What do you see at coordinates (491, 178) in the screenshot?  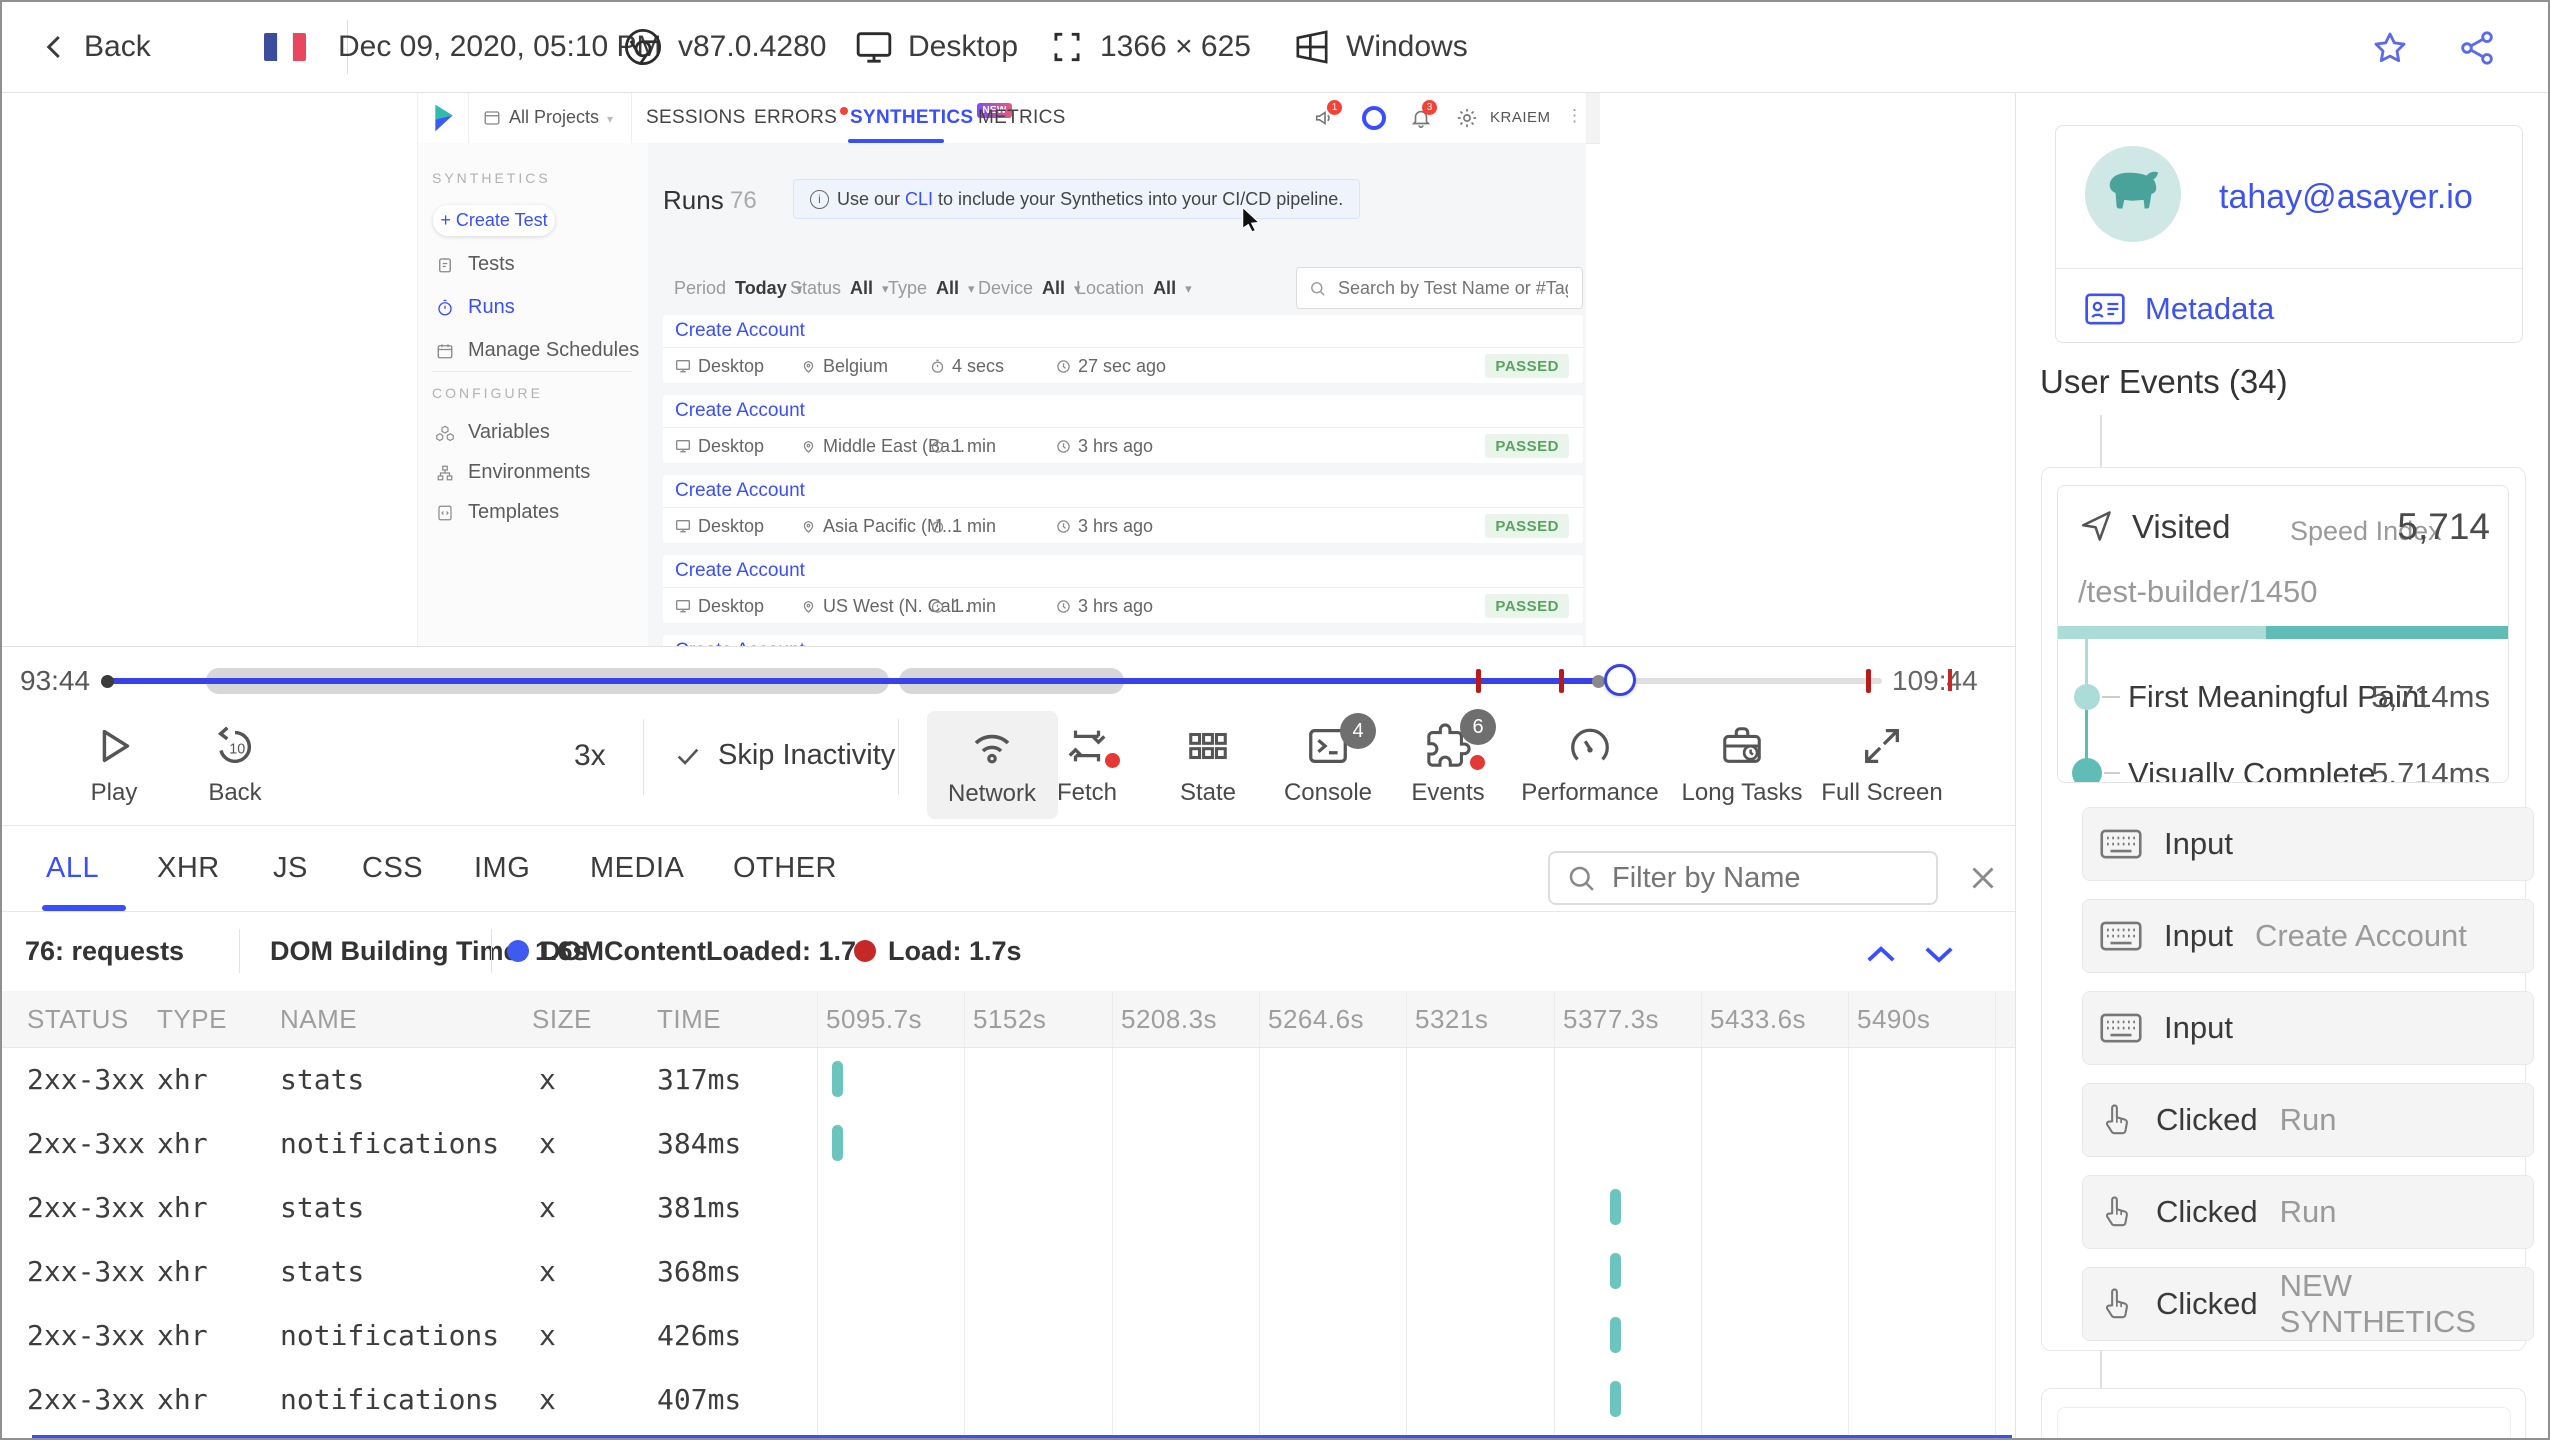 I see `sidebar-section-synthetics: SYNTHETICS` at bounding box center [491, 178].